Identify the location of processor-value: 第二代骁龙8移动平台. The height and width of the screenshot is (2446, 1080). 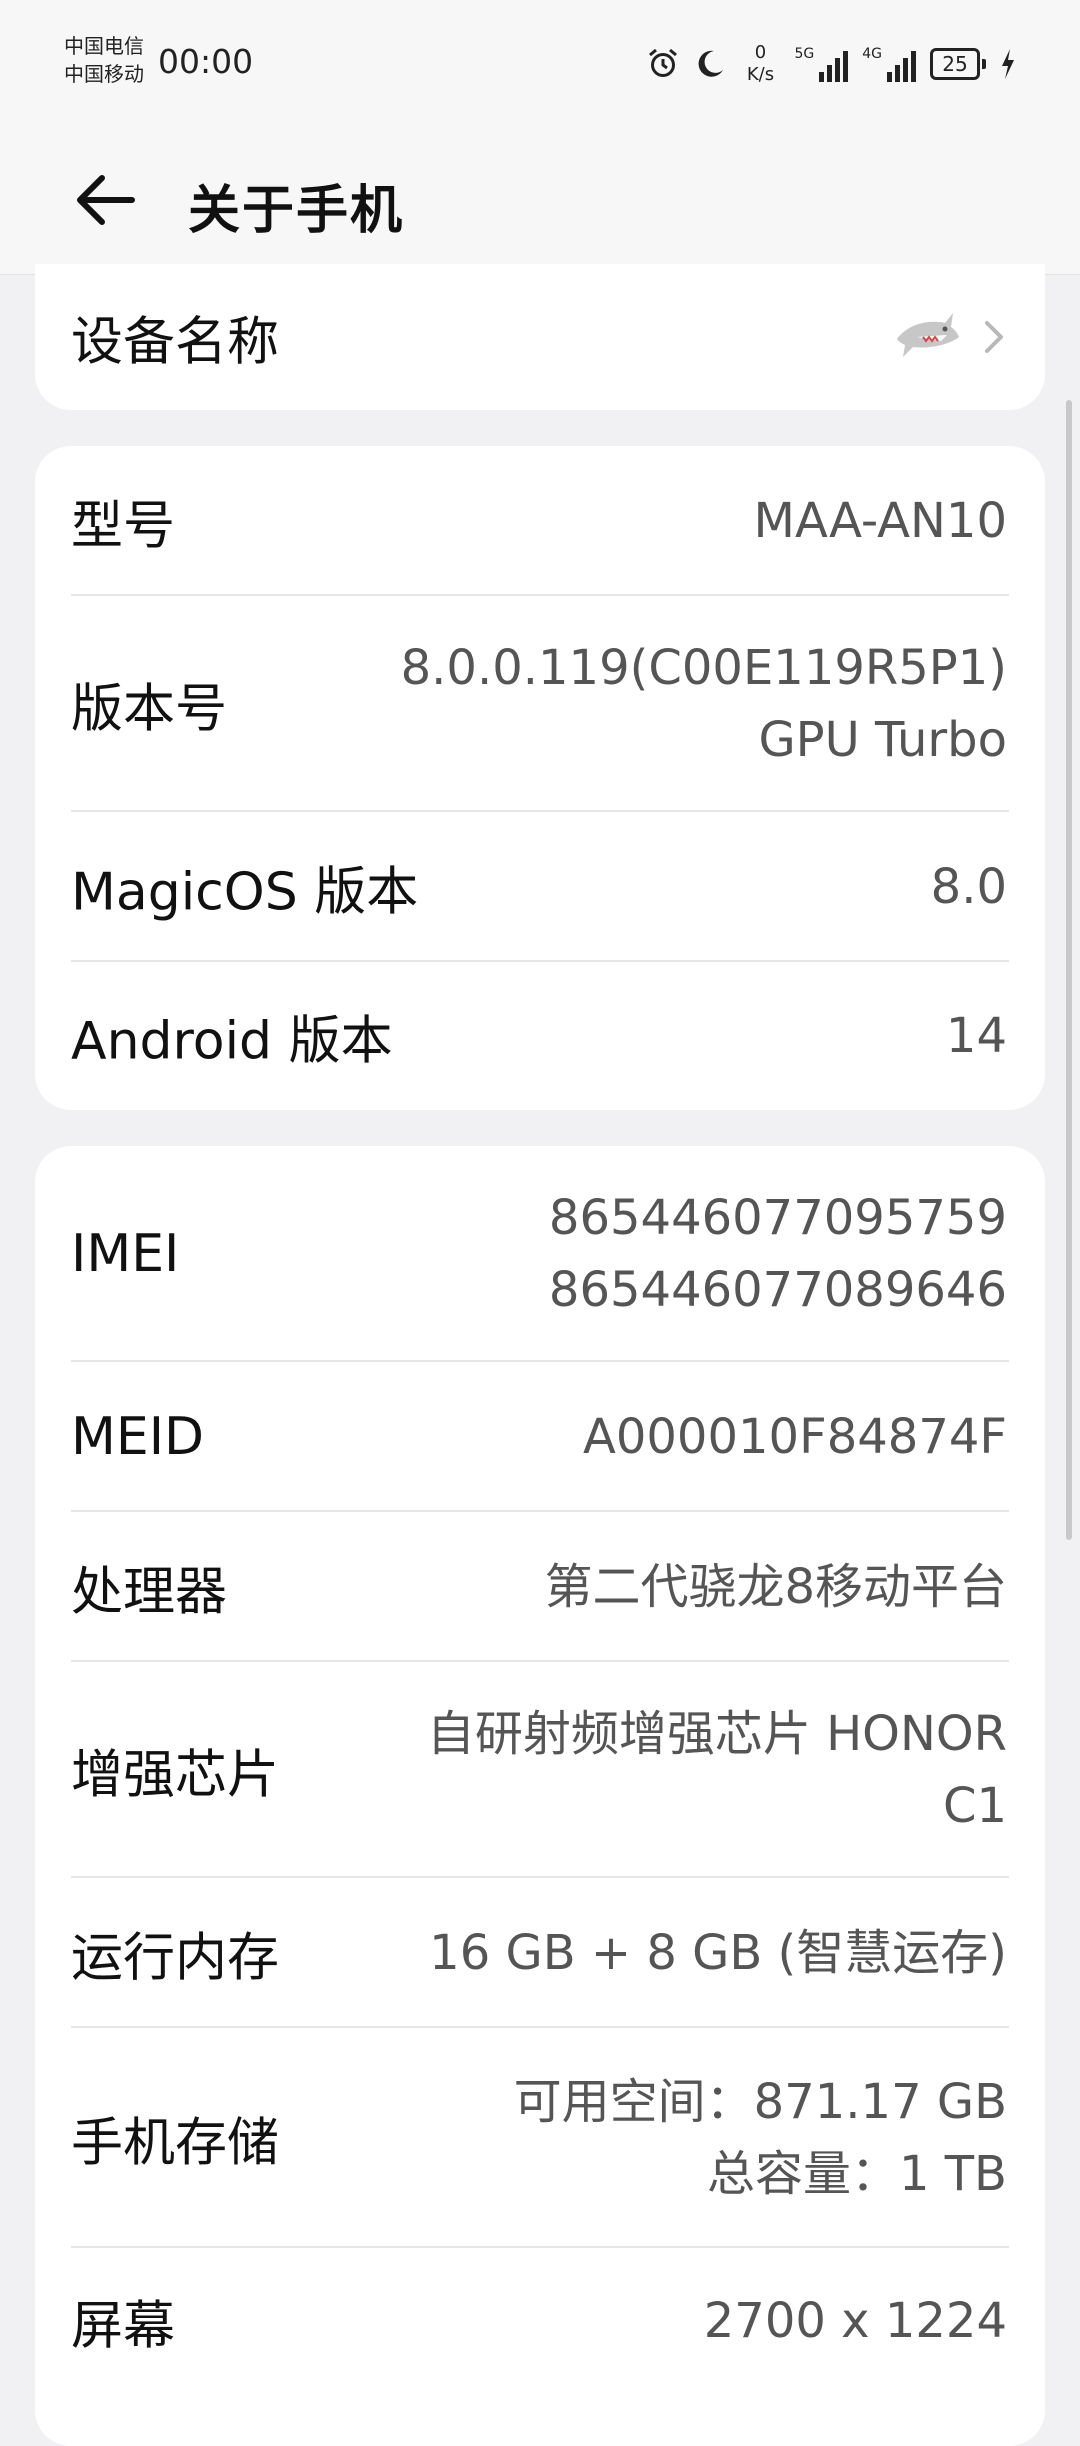
(775, 1587).